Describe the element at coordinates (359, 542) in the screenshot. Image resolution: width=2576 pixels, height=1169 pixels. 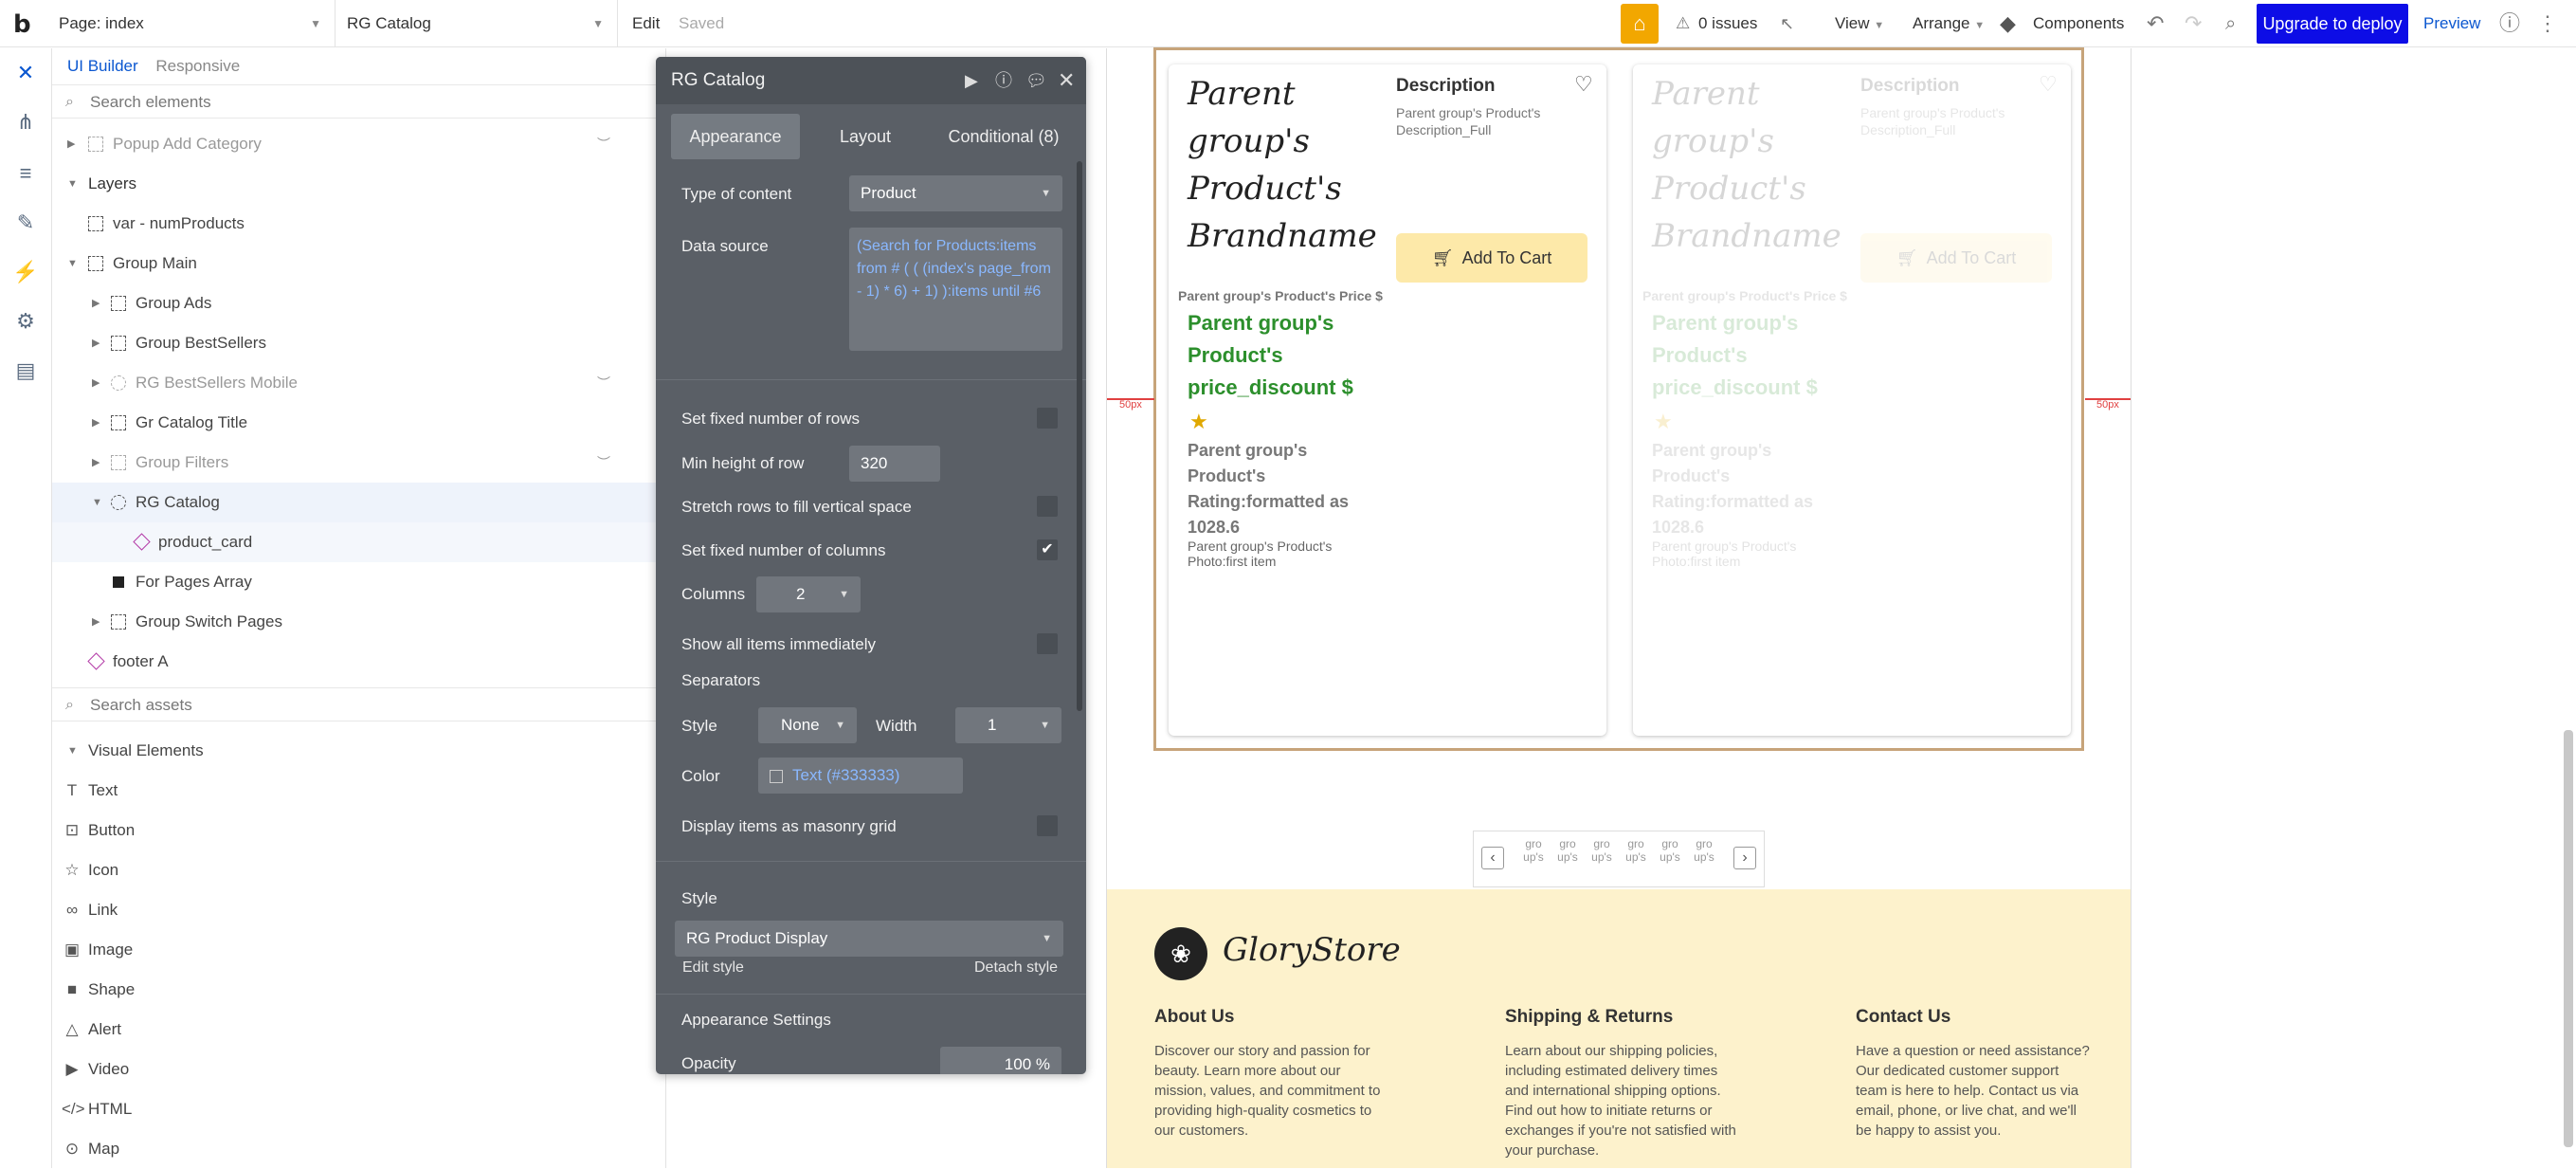
I see `tree-item-product-card: product_card` at that location.